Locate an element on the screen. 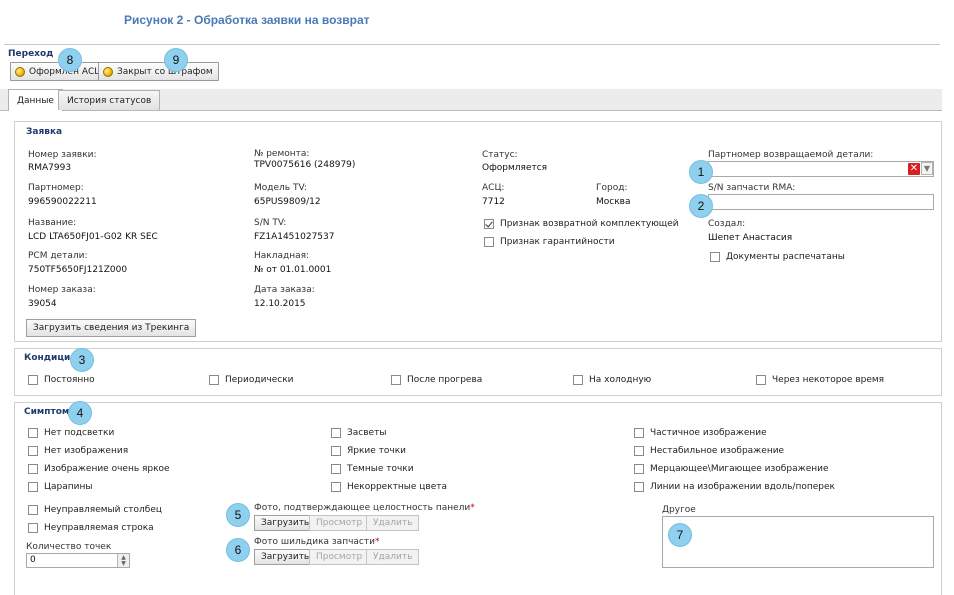 The width and height of the screenshot is (954, 595). return-component-checkbox: Признак возвратной комплектующей is located at coordinates (581, 224).